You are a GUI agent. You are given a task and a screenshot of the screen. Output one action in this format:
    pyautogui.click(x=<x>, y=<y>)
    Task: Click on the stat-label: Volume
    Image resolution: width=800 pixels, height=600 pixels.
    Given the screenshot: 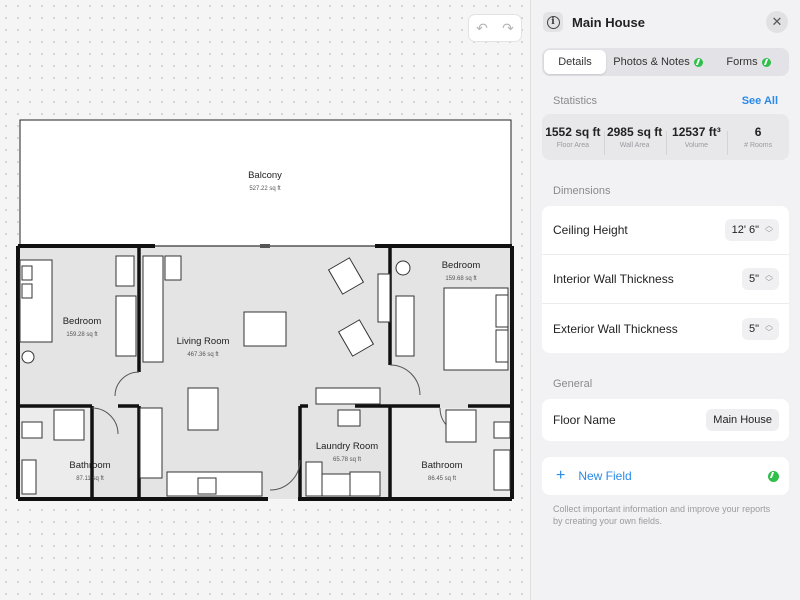 What is the action you would take?
    pyautogui.click(x=696, y=145)
    